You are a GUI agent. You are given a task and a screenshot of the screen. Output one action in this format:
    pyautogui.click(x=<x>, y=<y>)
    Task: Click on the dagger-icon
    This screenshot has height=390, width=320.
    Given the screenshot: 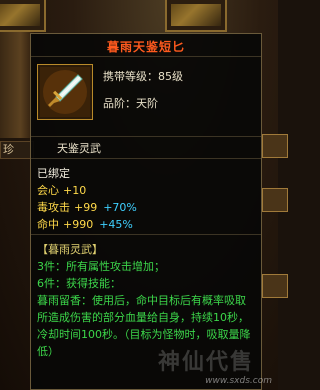 What is the action you would take?
    pyautogui.click(x=65, y=92)
    